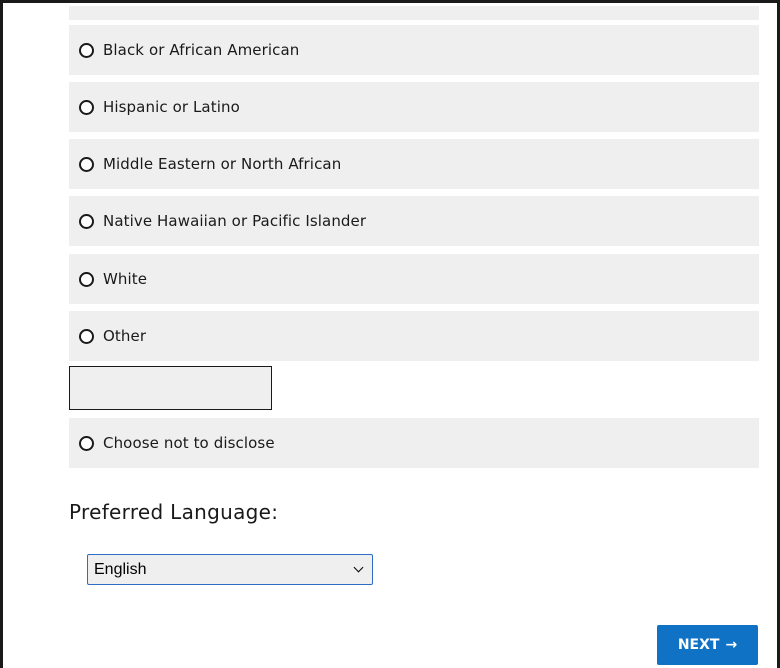  Describe the element at coordinates (235, 221) in the screenshot. I see `race-option-label: Native Hawaiian or Pacific Islander` at that location.